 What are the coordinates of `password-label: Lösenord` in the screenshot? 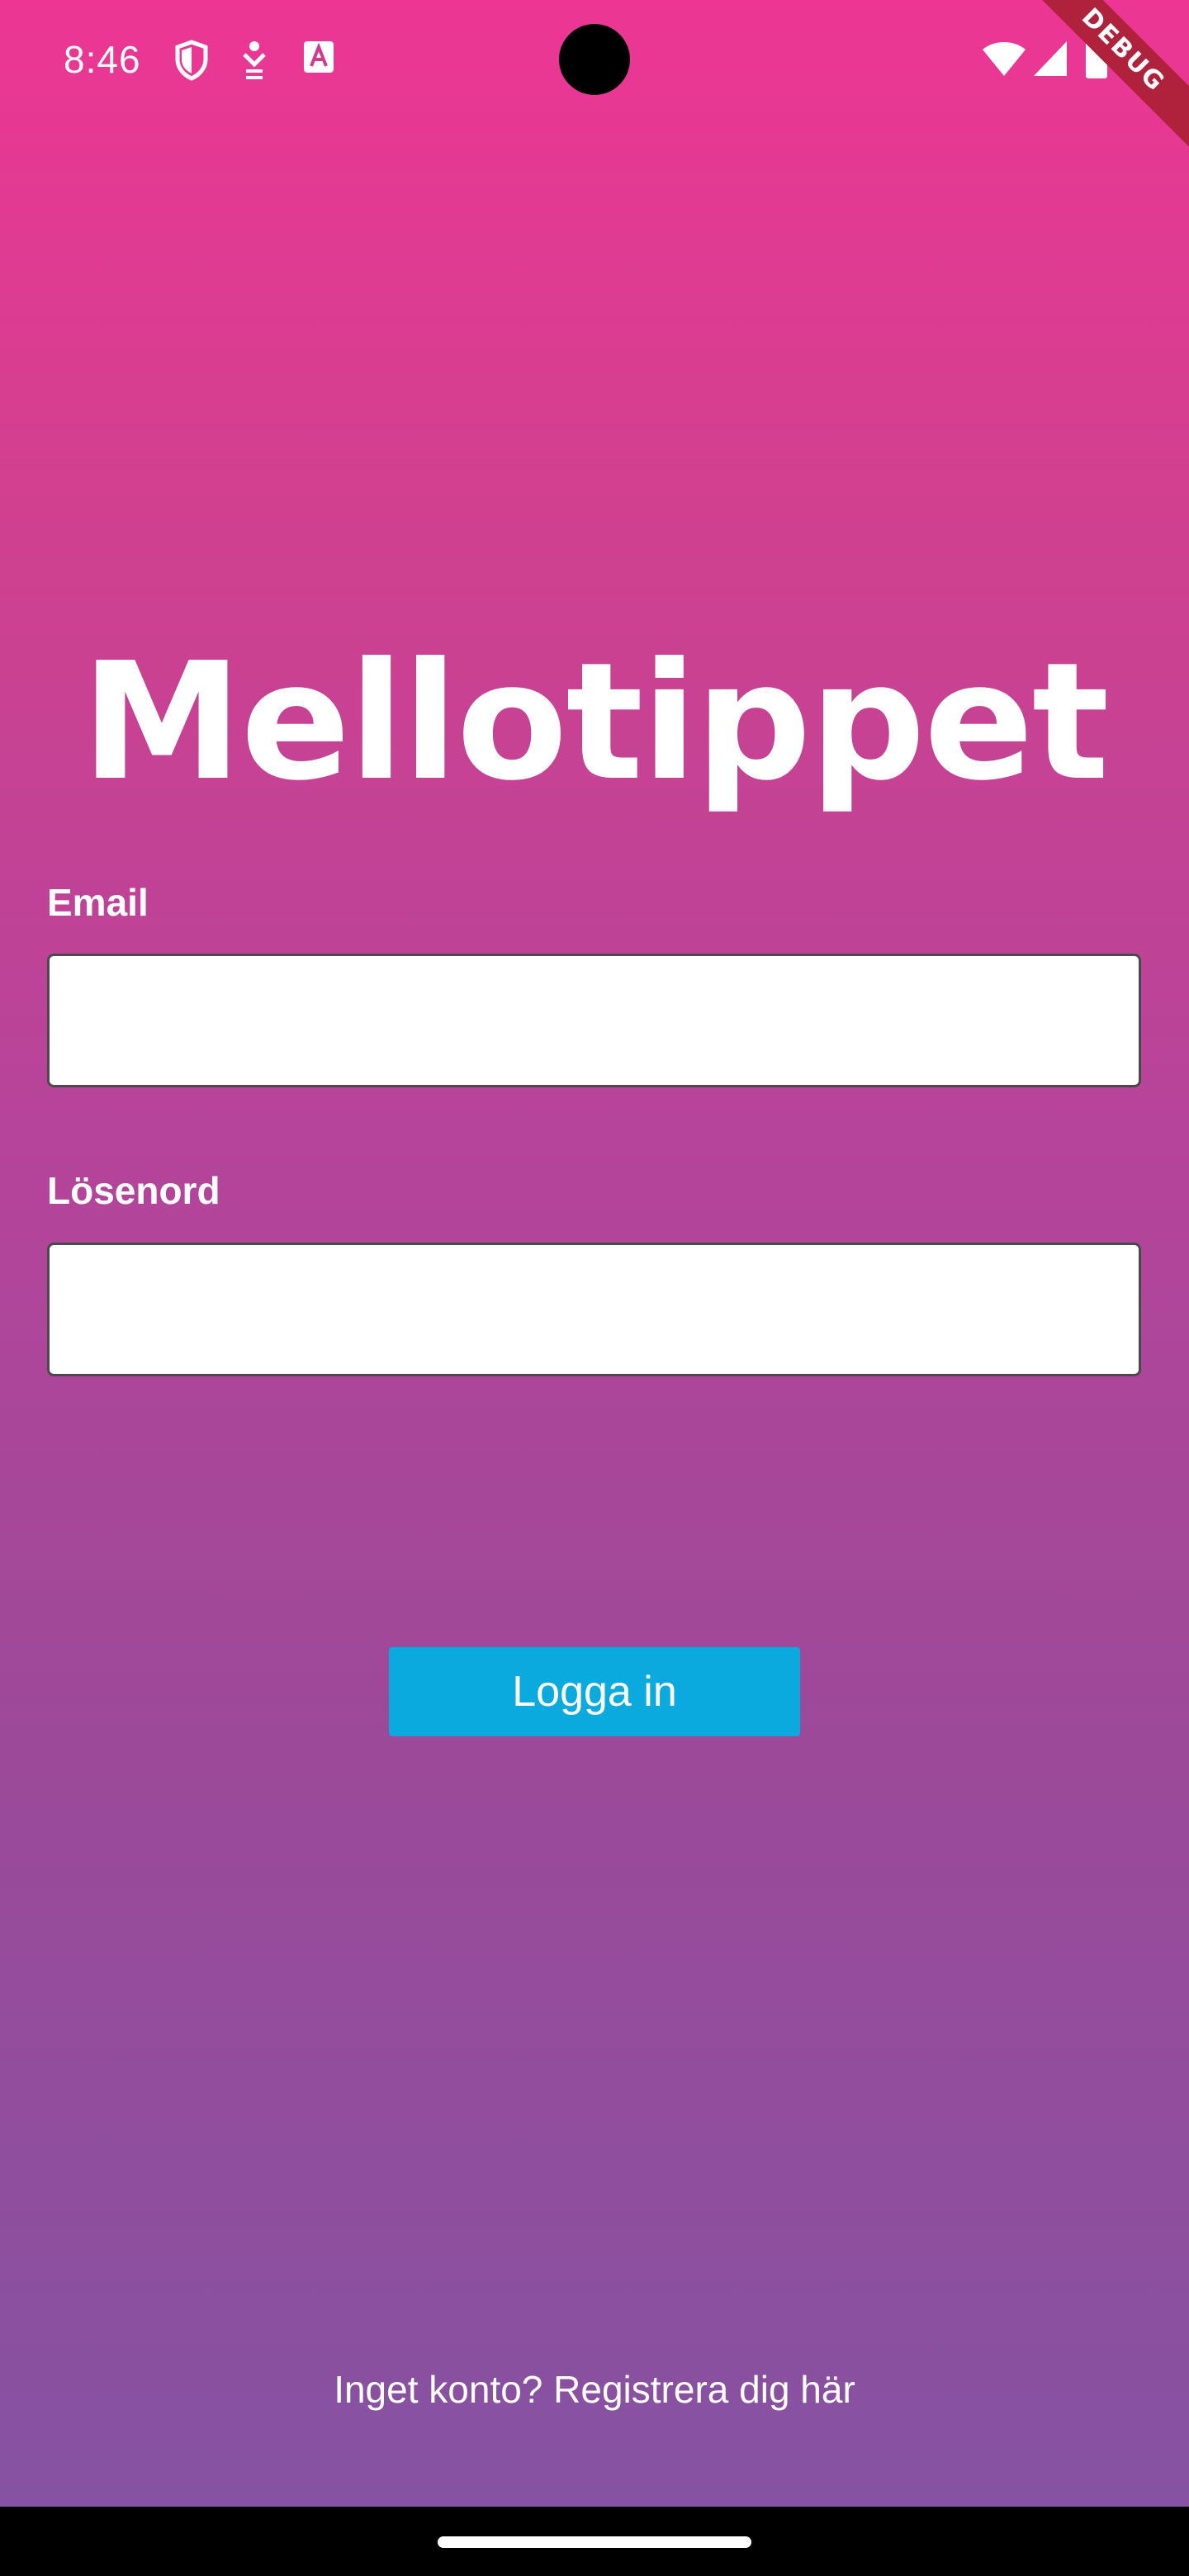 It's located at (133, 1190).